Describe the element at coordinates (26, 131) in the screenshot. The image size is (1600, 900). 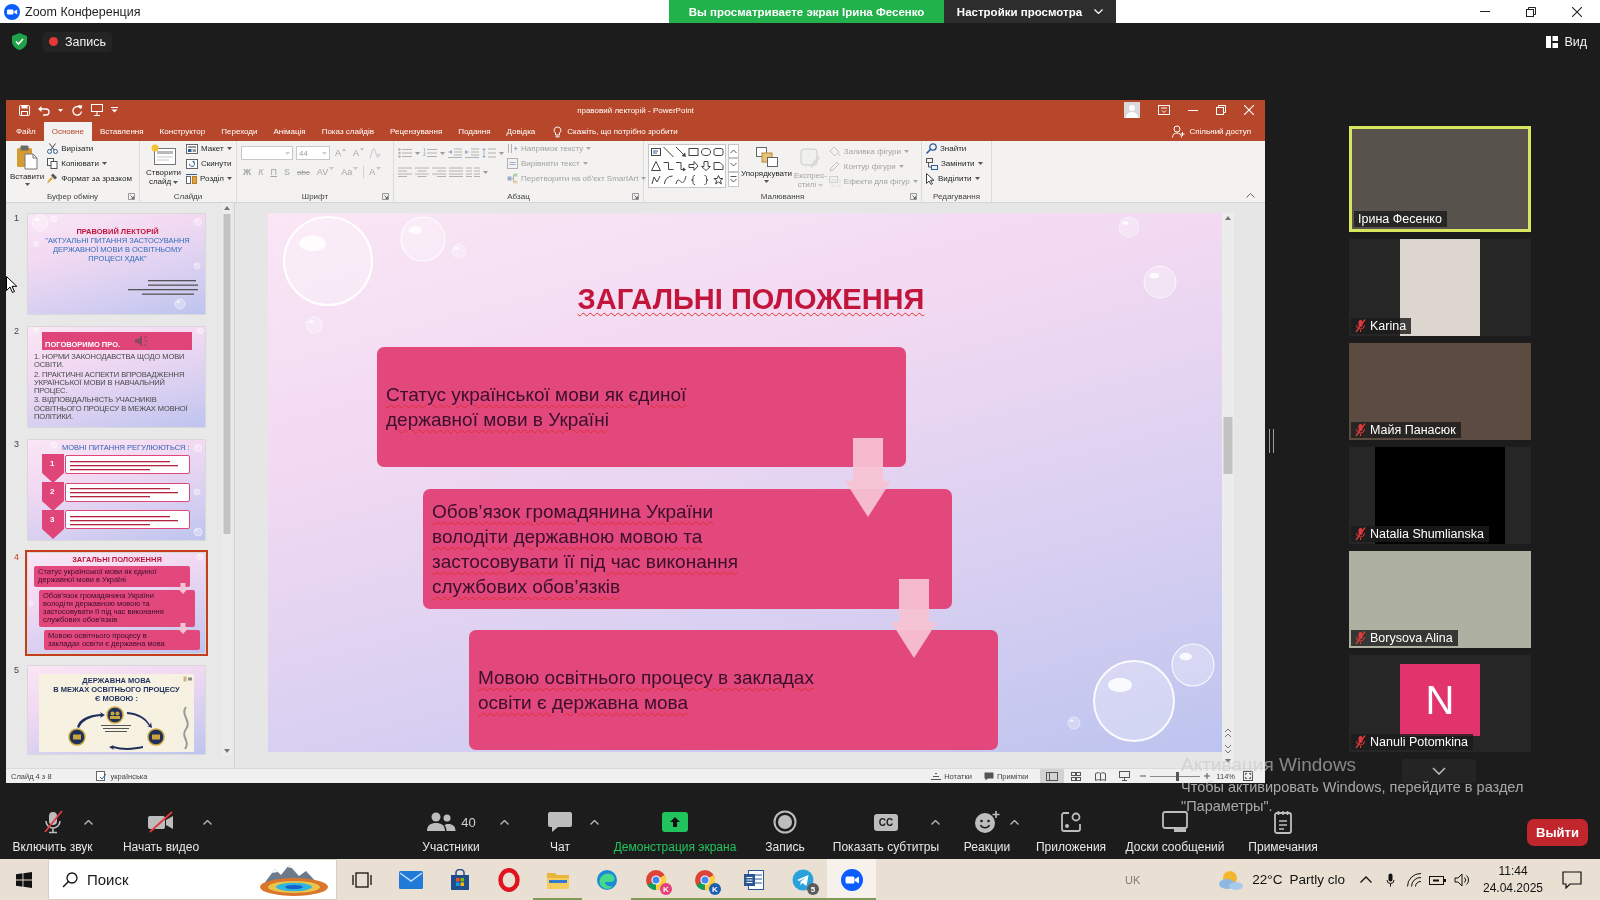
I see `ribbon-tab: Файл` at that location.